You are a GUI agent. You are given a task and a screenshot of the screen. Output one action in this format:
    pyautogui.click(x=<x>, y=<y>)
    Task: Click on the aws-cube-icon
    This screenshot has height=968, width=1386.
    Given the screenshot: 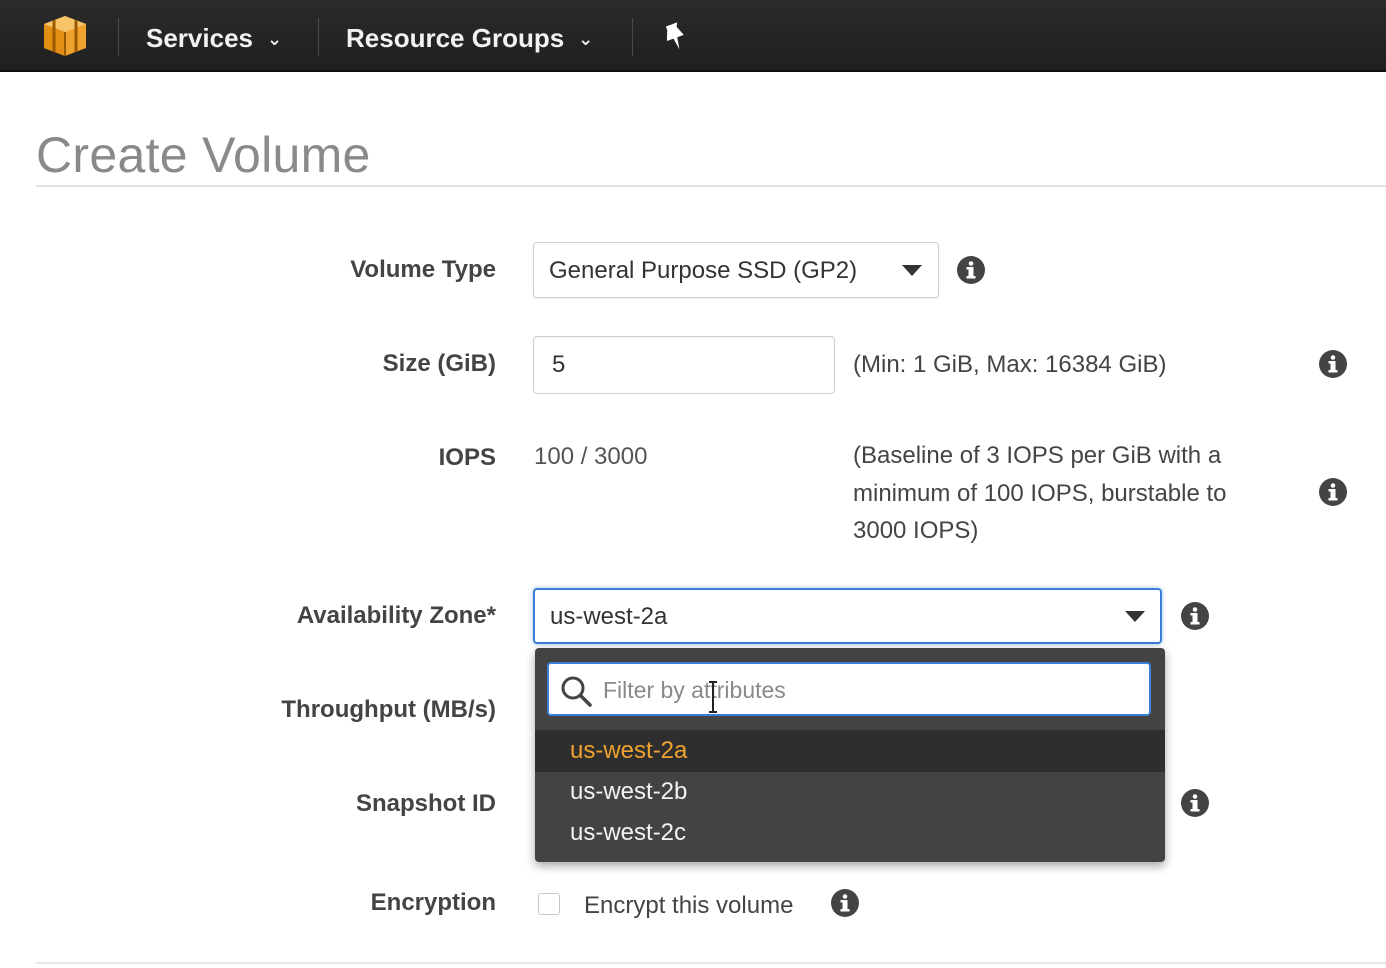 What is the action you would take?
    pyautogui.click(x=65, y=36)
    